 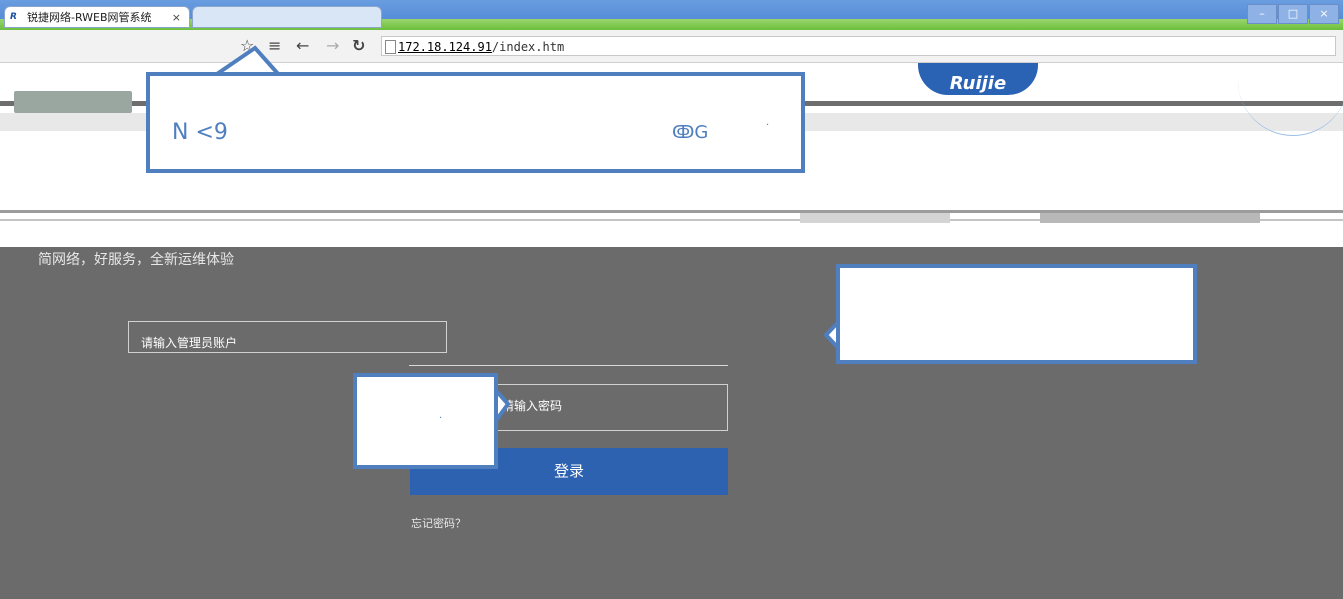 What do you see at coordinates (136, 260) in the screenshot?
I see `slogan: 简网络，好服务，全新运维体验` at bounding box center [136, 260].